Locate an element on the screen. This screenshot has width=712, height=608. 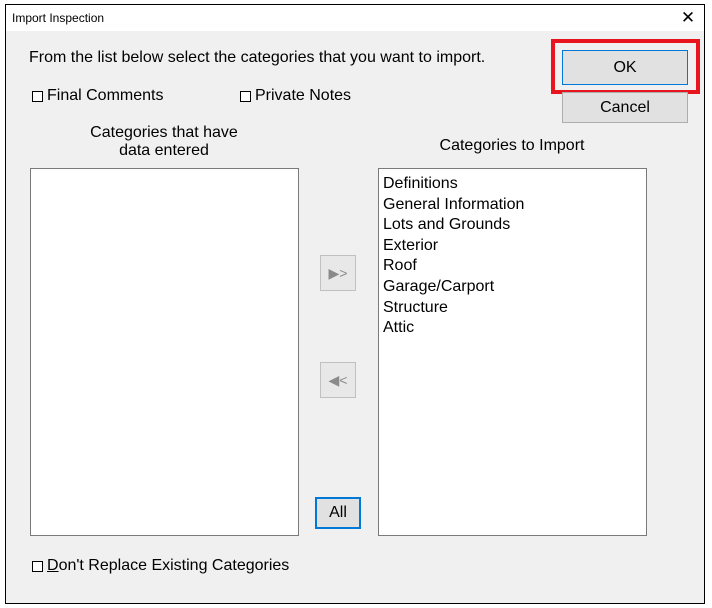
list-item: General Information is located at coordinates (512, 205).